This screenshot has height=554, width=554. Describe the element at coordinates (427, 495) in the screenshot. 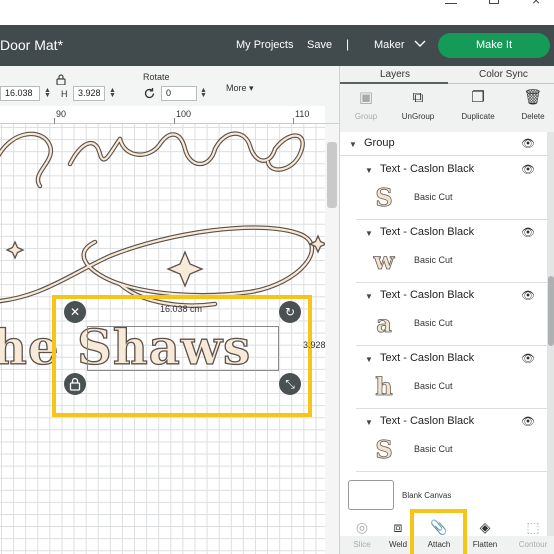

I see `blank-canvas-label: Blank Canvas` at that location.